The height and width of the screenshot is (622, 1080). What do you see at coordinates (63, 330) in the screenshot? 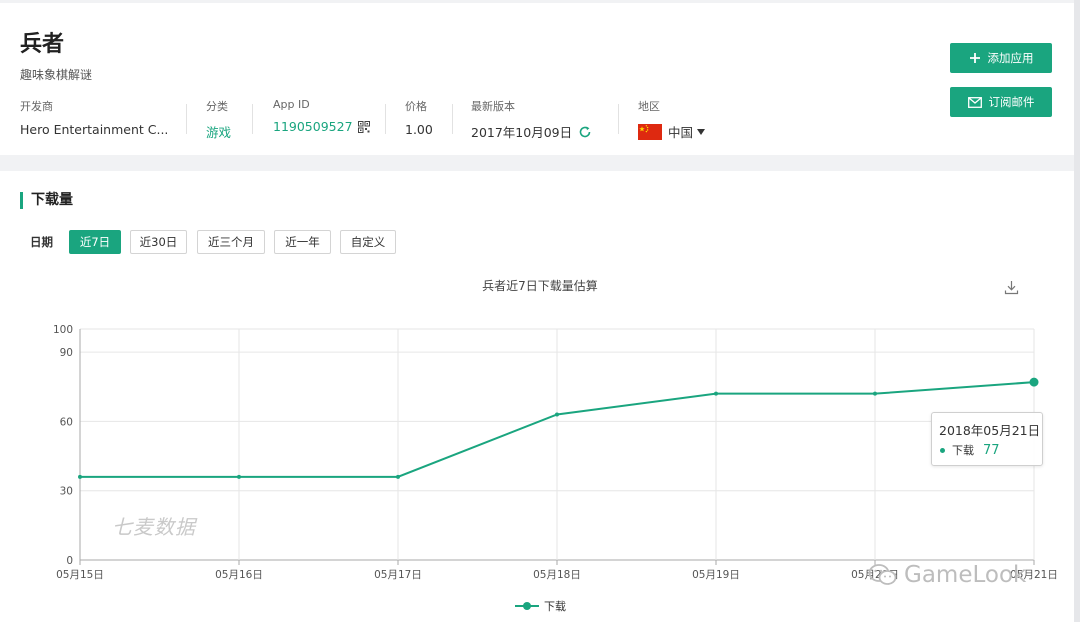
I see `y-tick-label: 100` at bounding box center [63, 330].